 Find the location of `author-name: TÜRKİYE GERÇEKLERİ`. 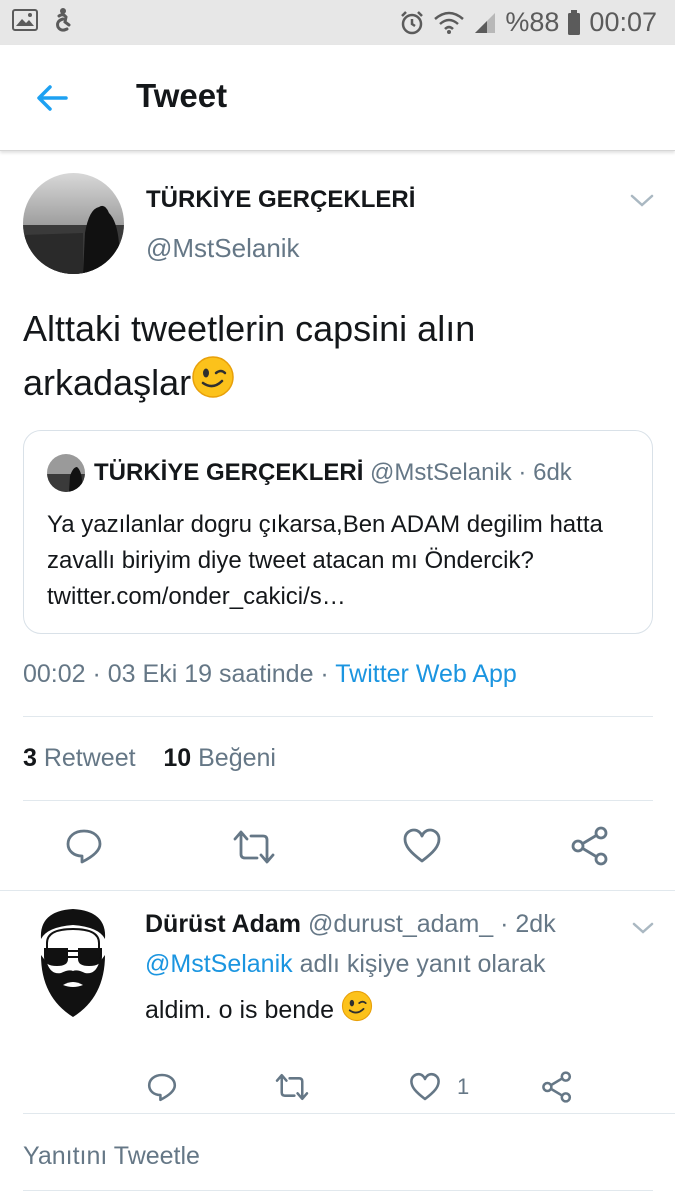

author-name: TÜRKİYE GERÇEKLERİ is located at coordinates (280, 200).